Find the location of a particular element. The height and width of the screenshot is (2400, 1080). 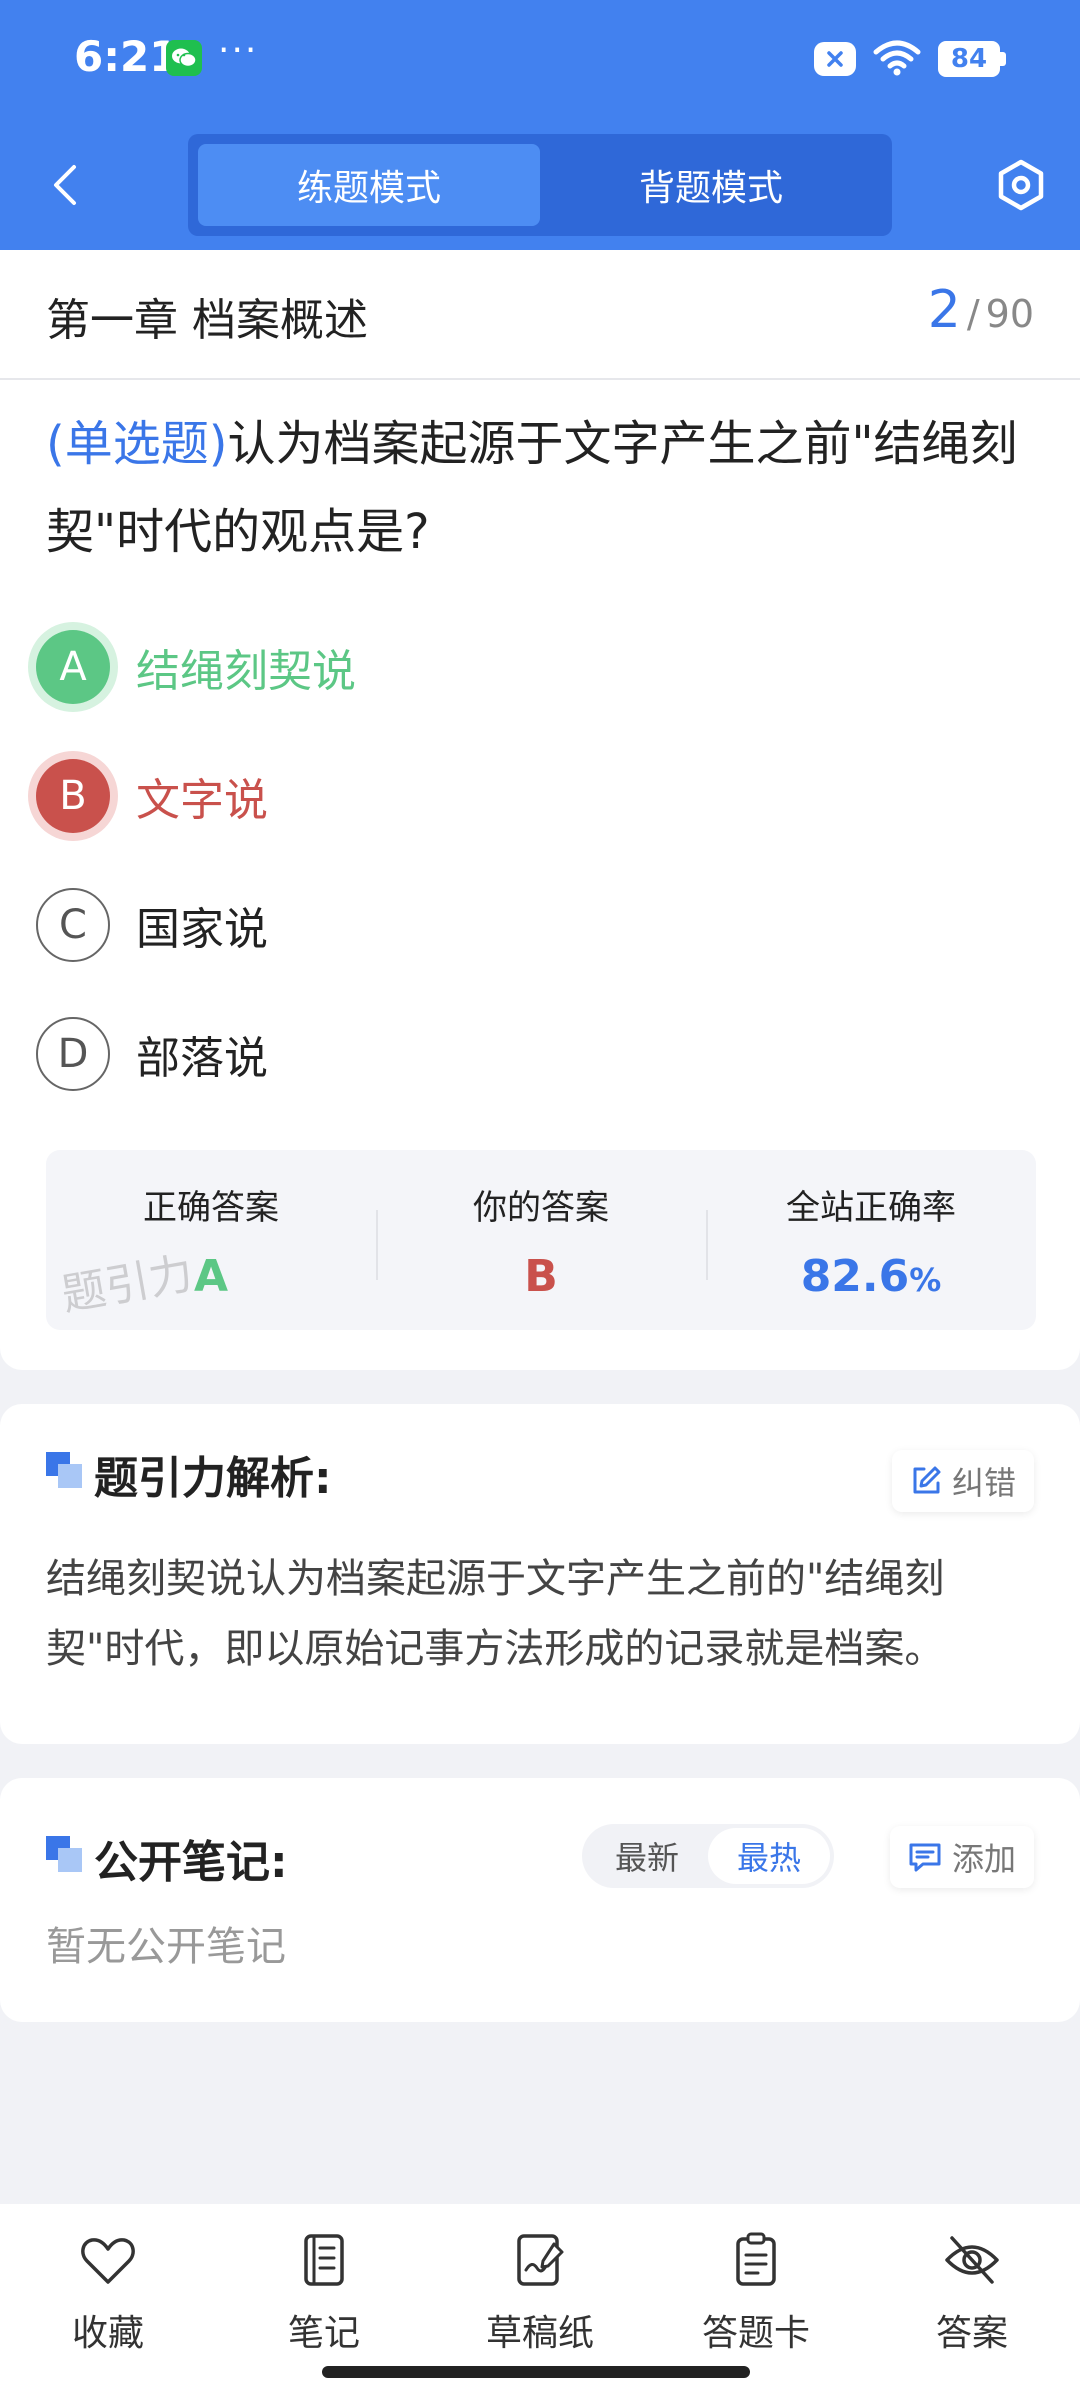

sim-off-icon is located at coordinates (835, 59).